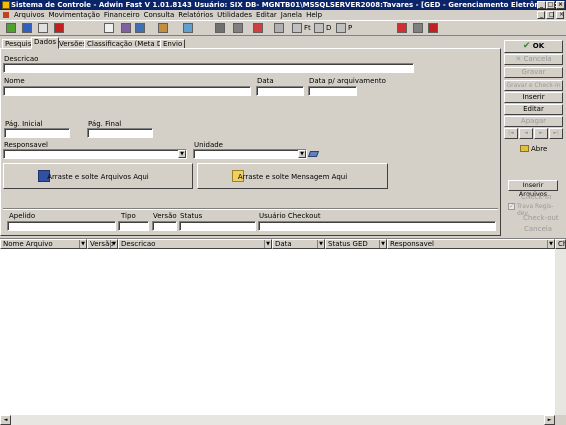 This screenshot has height=425, width=566. I want to click on menu-financeiro: Financeiro, so click(122, 15).